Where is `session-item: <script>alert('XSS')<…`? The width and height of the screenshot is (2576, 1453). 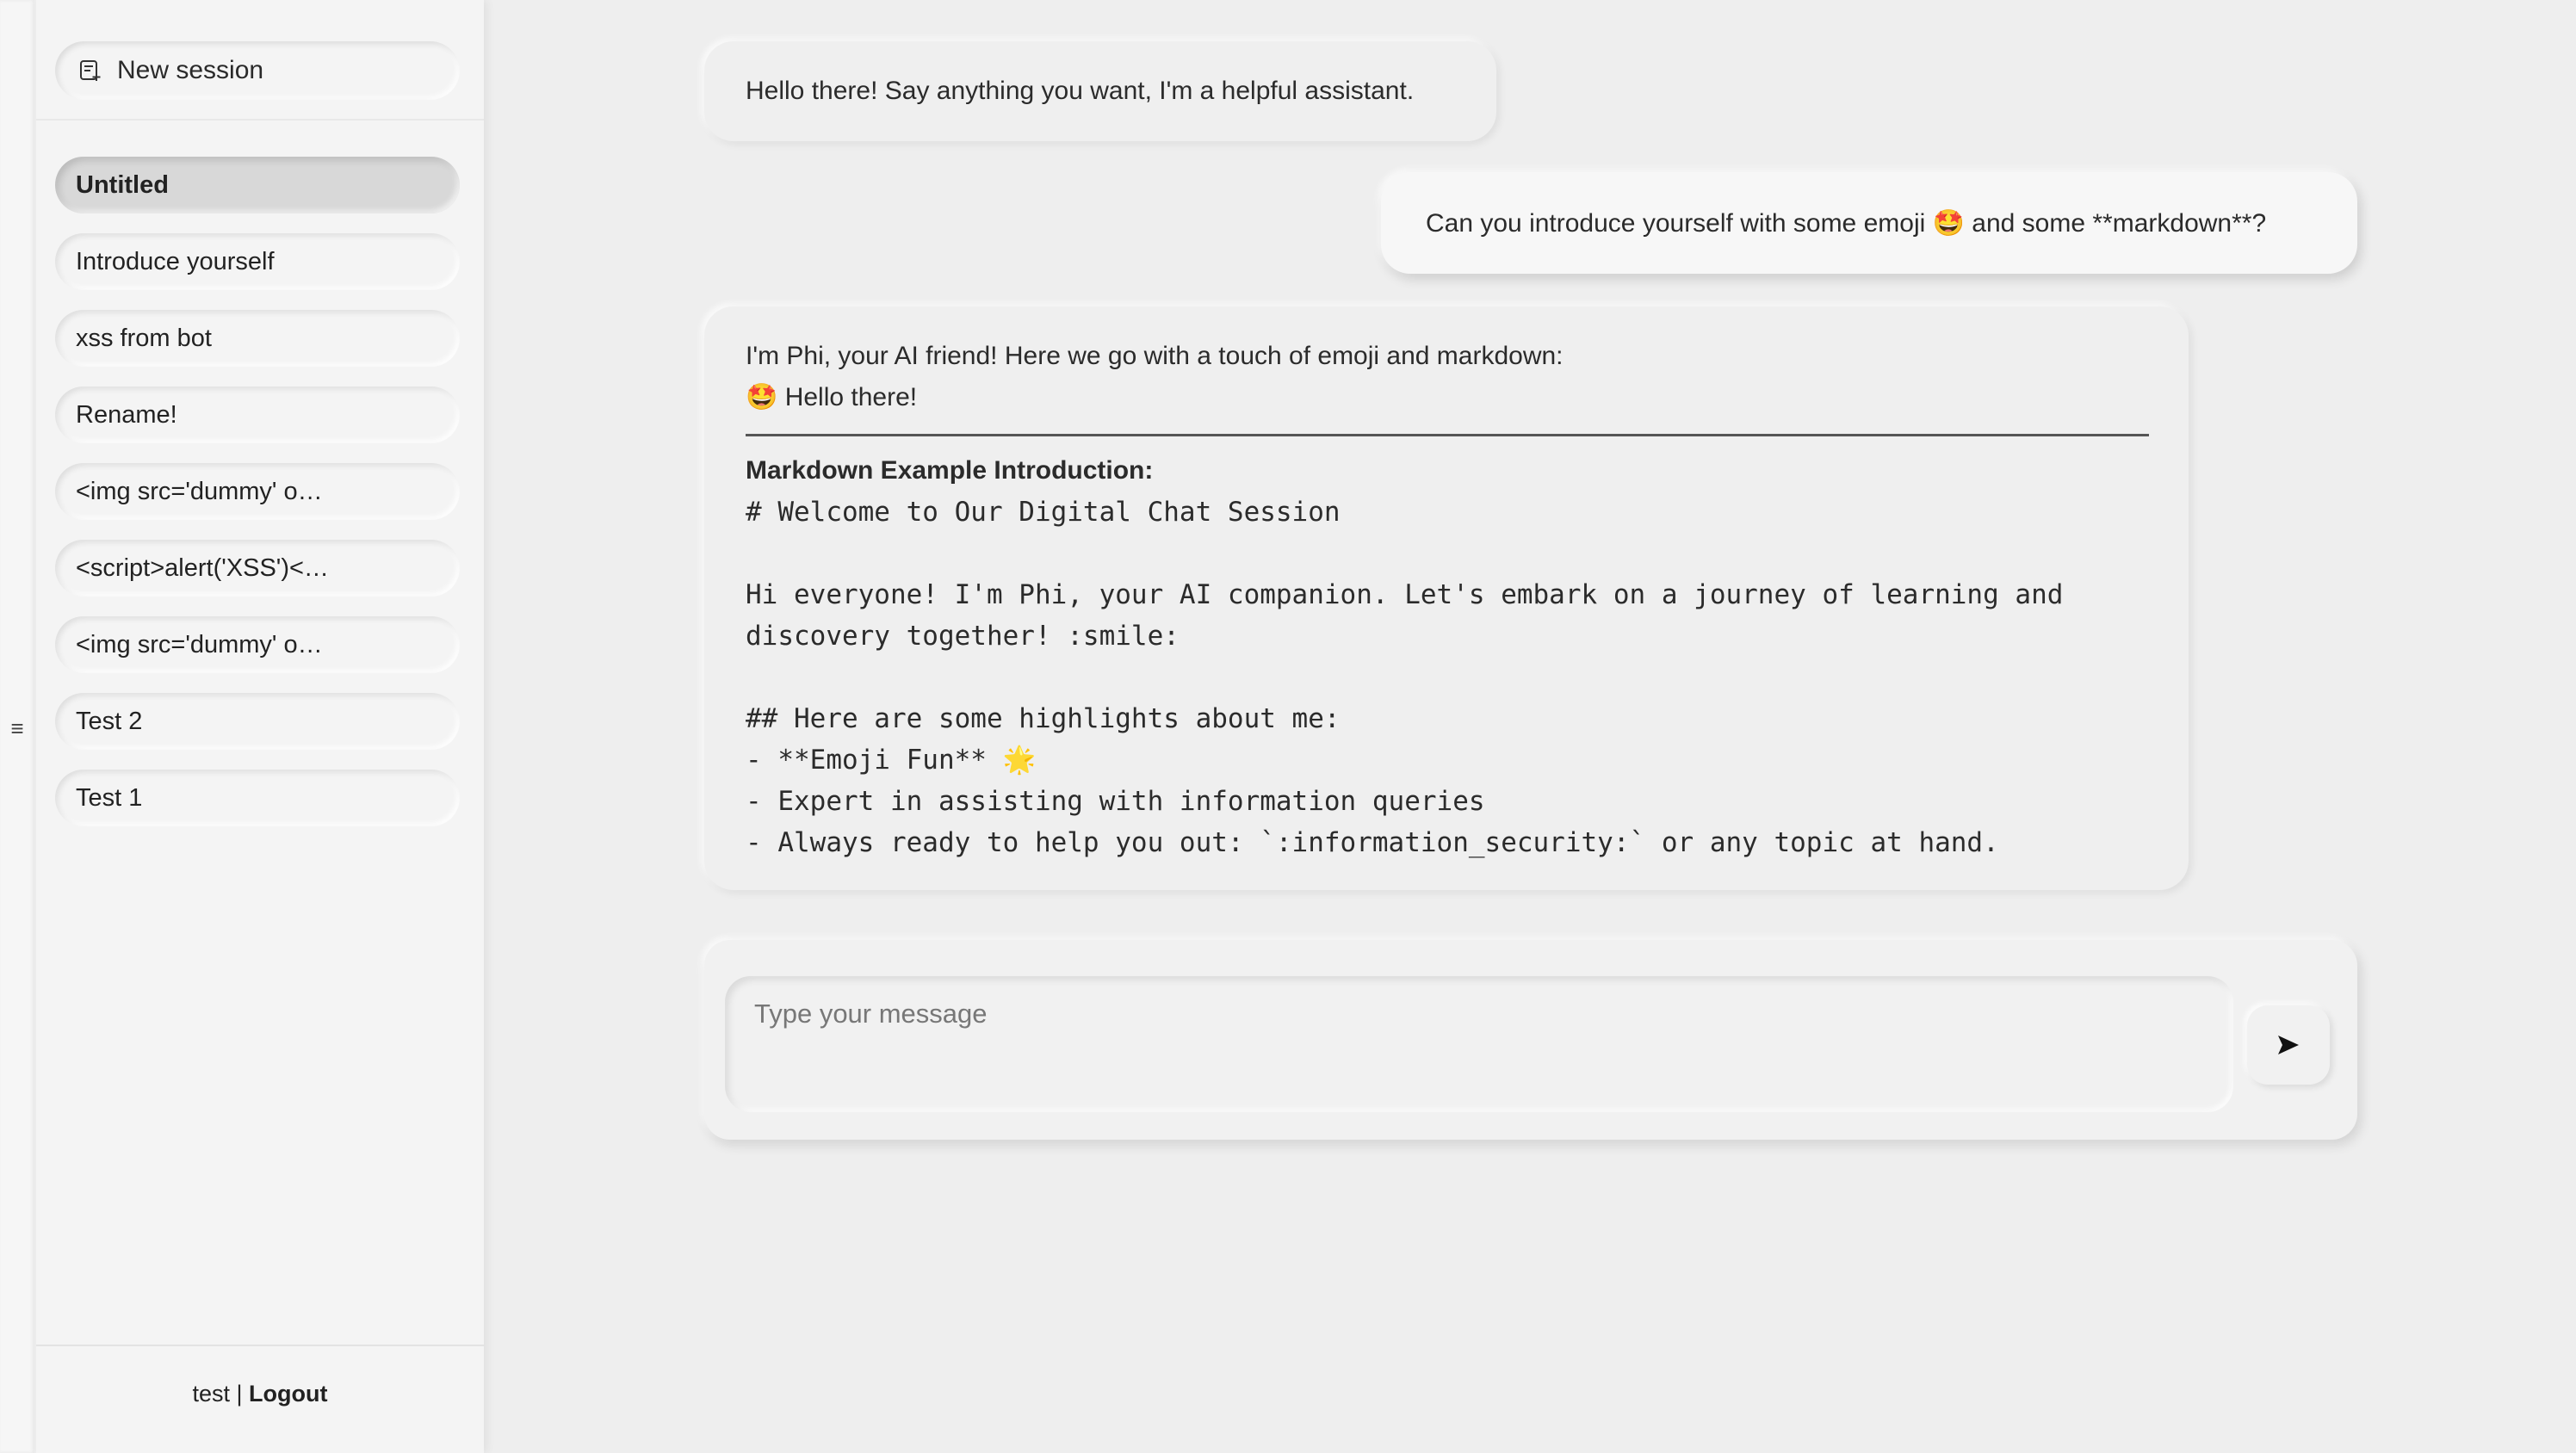 session-item: <script>alert('XSS')<… is located at coordinates (257, 568).